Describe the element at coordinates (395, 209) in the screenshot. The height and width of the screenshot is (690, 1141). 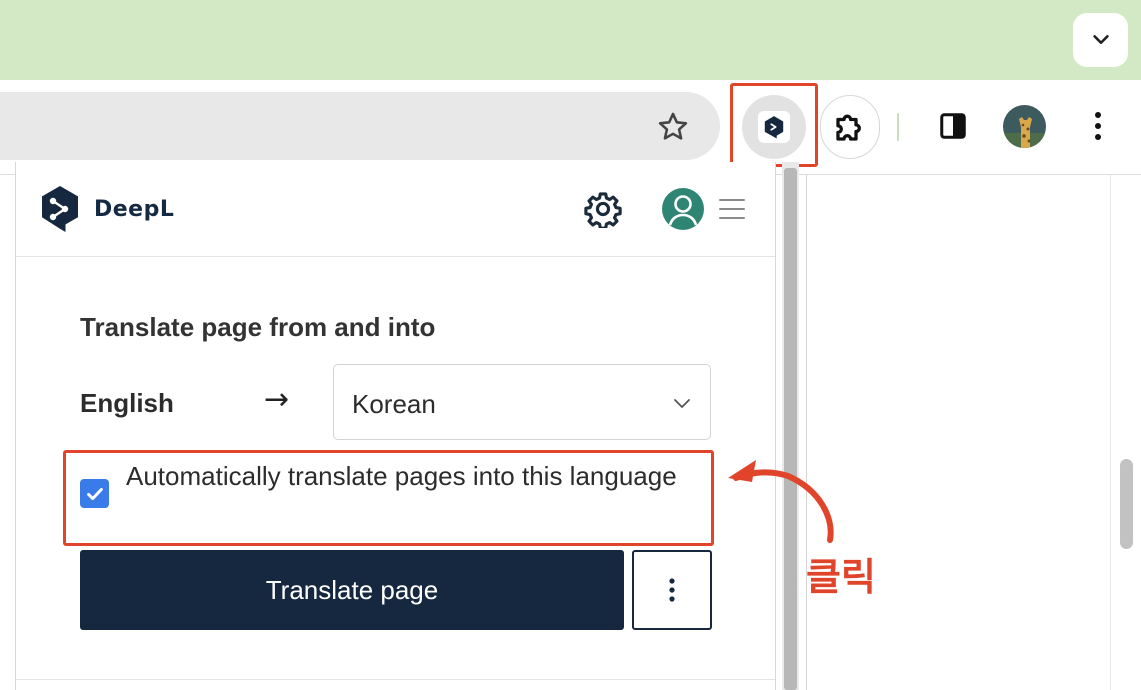
I see `popup-header: DeepL` at that location.